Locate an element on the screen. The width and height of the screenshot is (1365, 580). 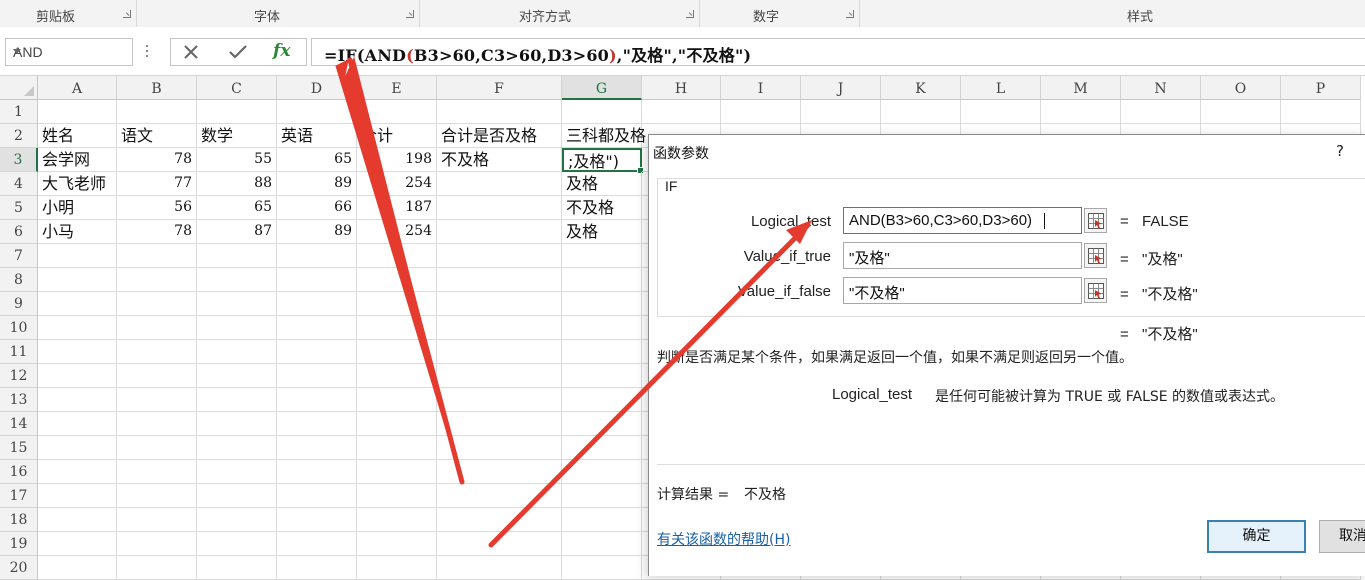
column-header-l: L is located at coordinates (1001, 88).